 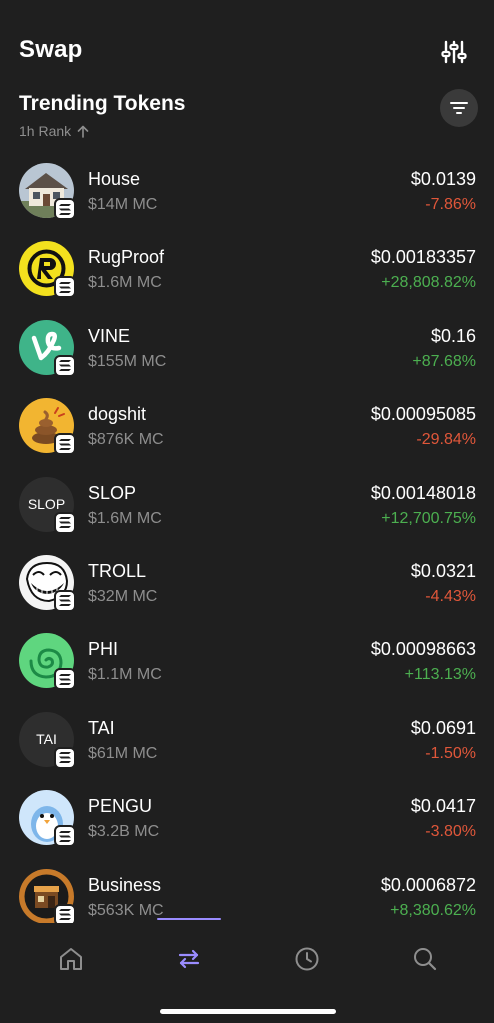 I want to click on token-market-cap: $563K MC, so click(x=126, y=910).